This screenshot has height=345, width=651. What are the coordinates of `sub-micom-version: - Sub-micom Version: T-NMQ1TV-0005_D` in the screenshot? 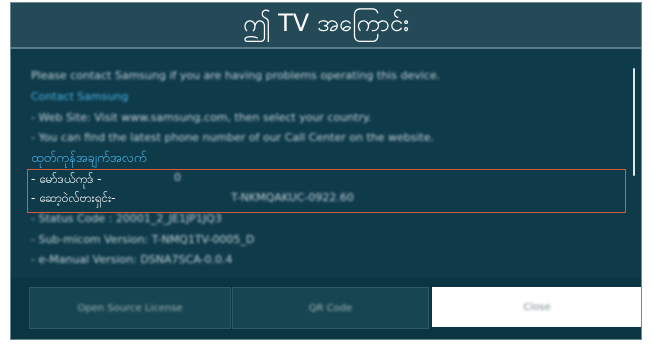 It's located at (143, 239).